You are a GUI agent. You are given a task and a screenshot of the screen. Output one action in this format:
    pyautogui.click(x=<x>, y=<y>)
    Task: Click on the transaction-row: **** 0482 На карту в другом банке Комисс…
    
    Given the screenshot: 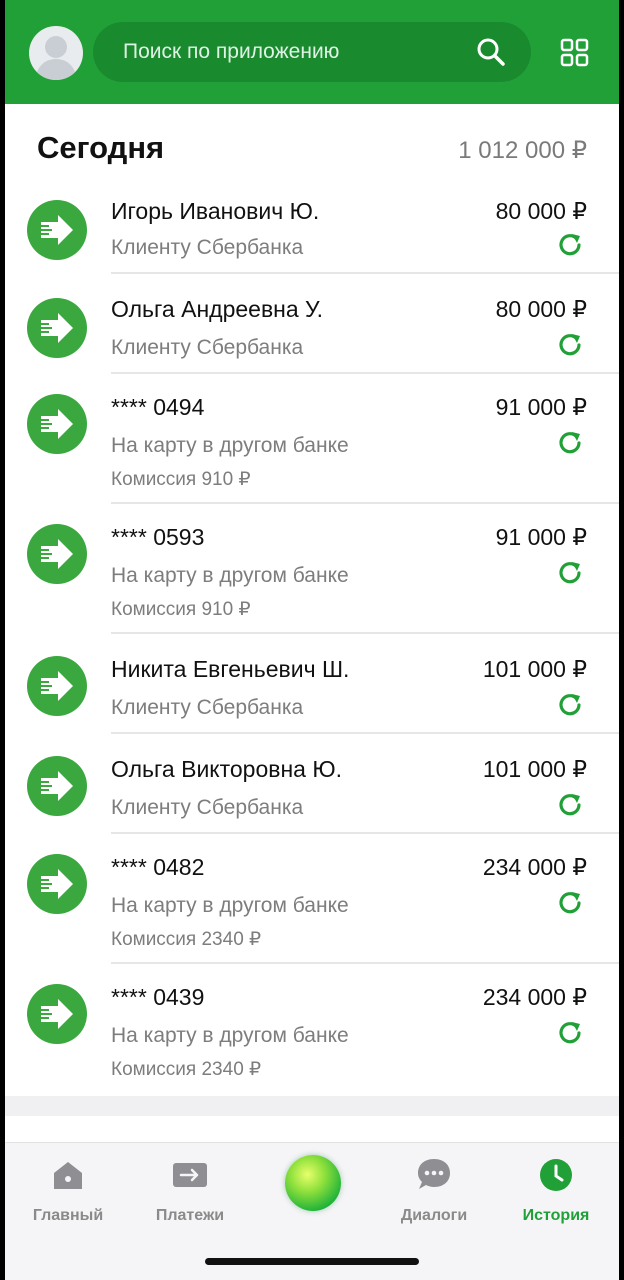 What is the action you would take?
    pyautogui.click(x=312, y=899)
    